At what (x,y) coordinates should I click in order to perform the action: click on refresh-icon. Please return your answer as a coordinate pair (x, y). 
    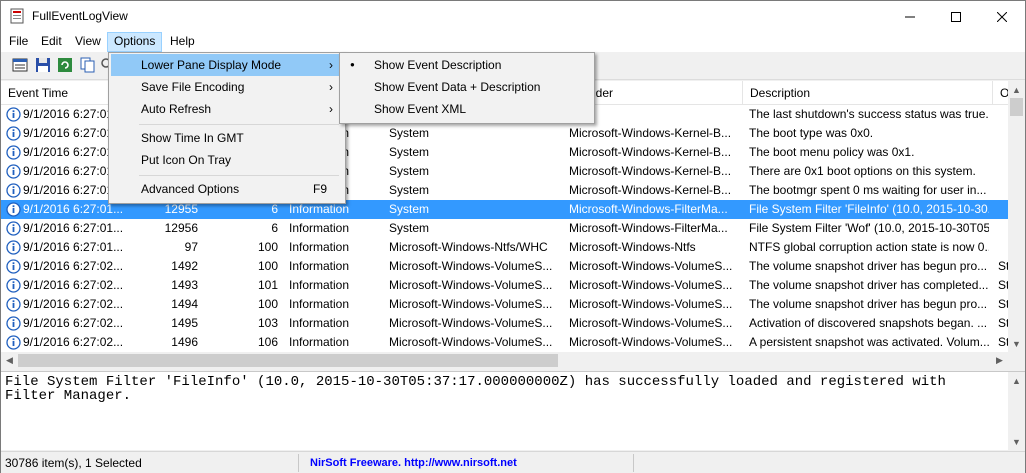
    Looking at the image, I should click on (65, 65).